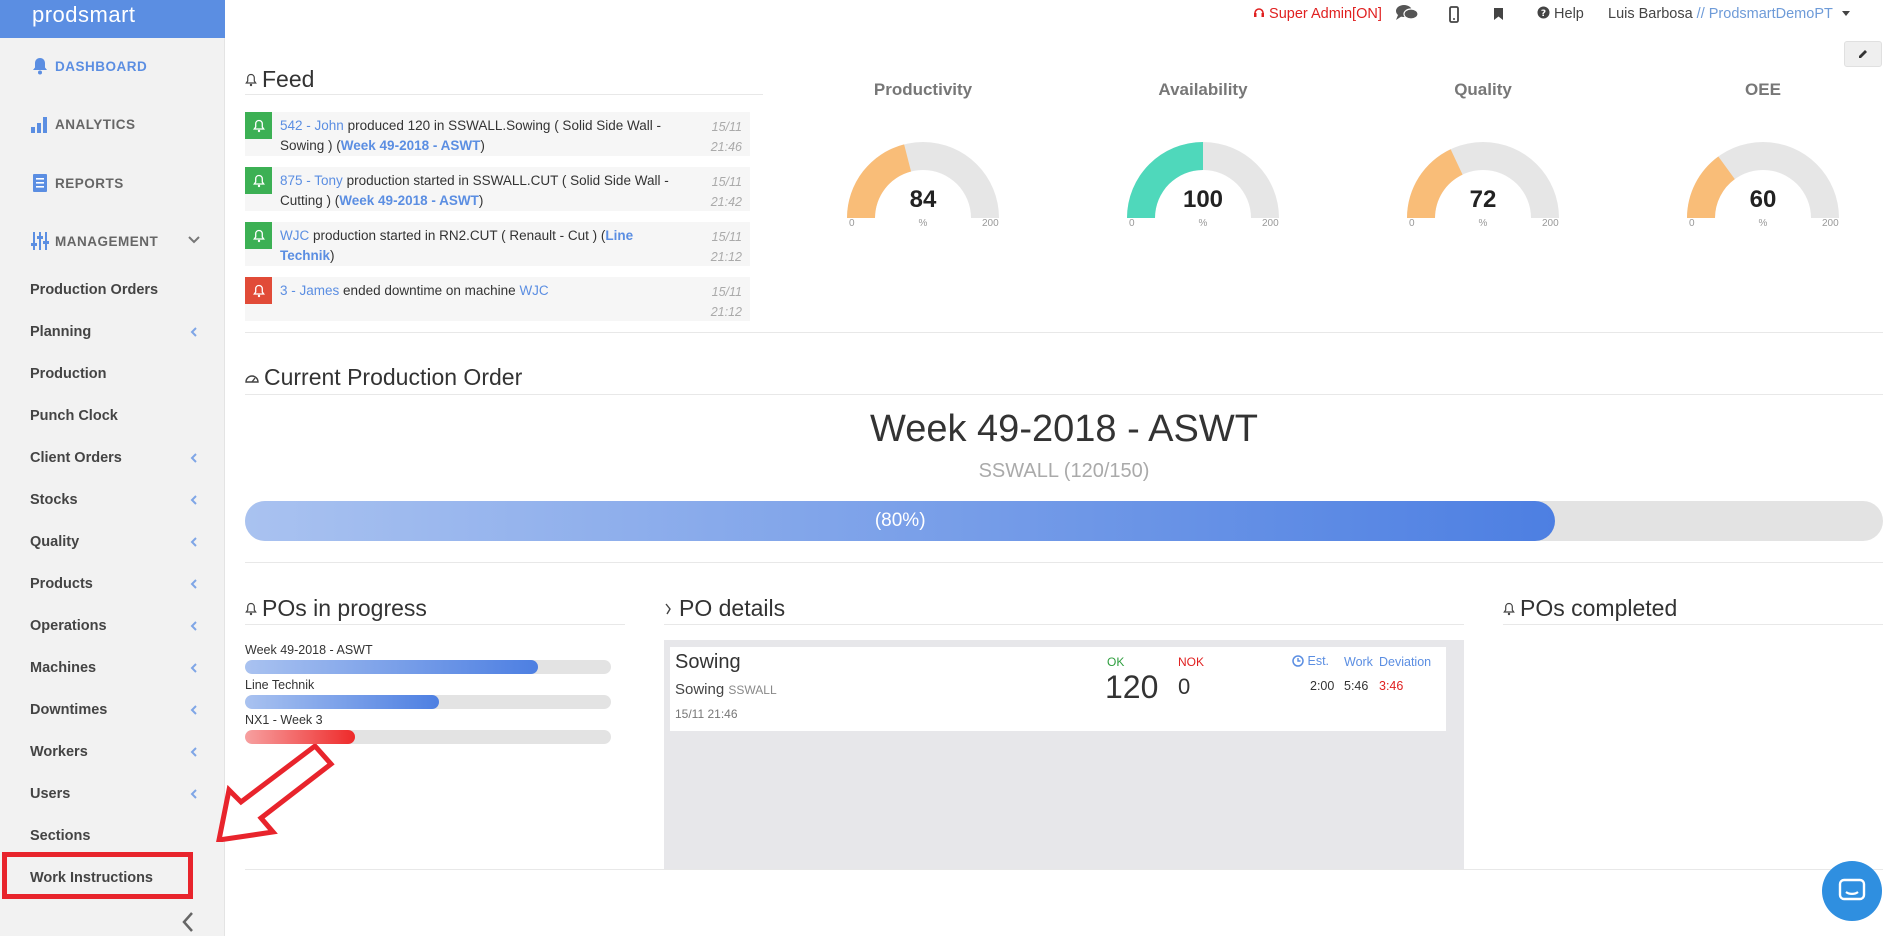  Describe the element at coordinates (1498, 16) in the screenshot. I see `bookmark-icon` at that location.